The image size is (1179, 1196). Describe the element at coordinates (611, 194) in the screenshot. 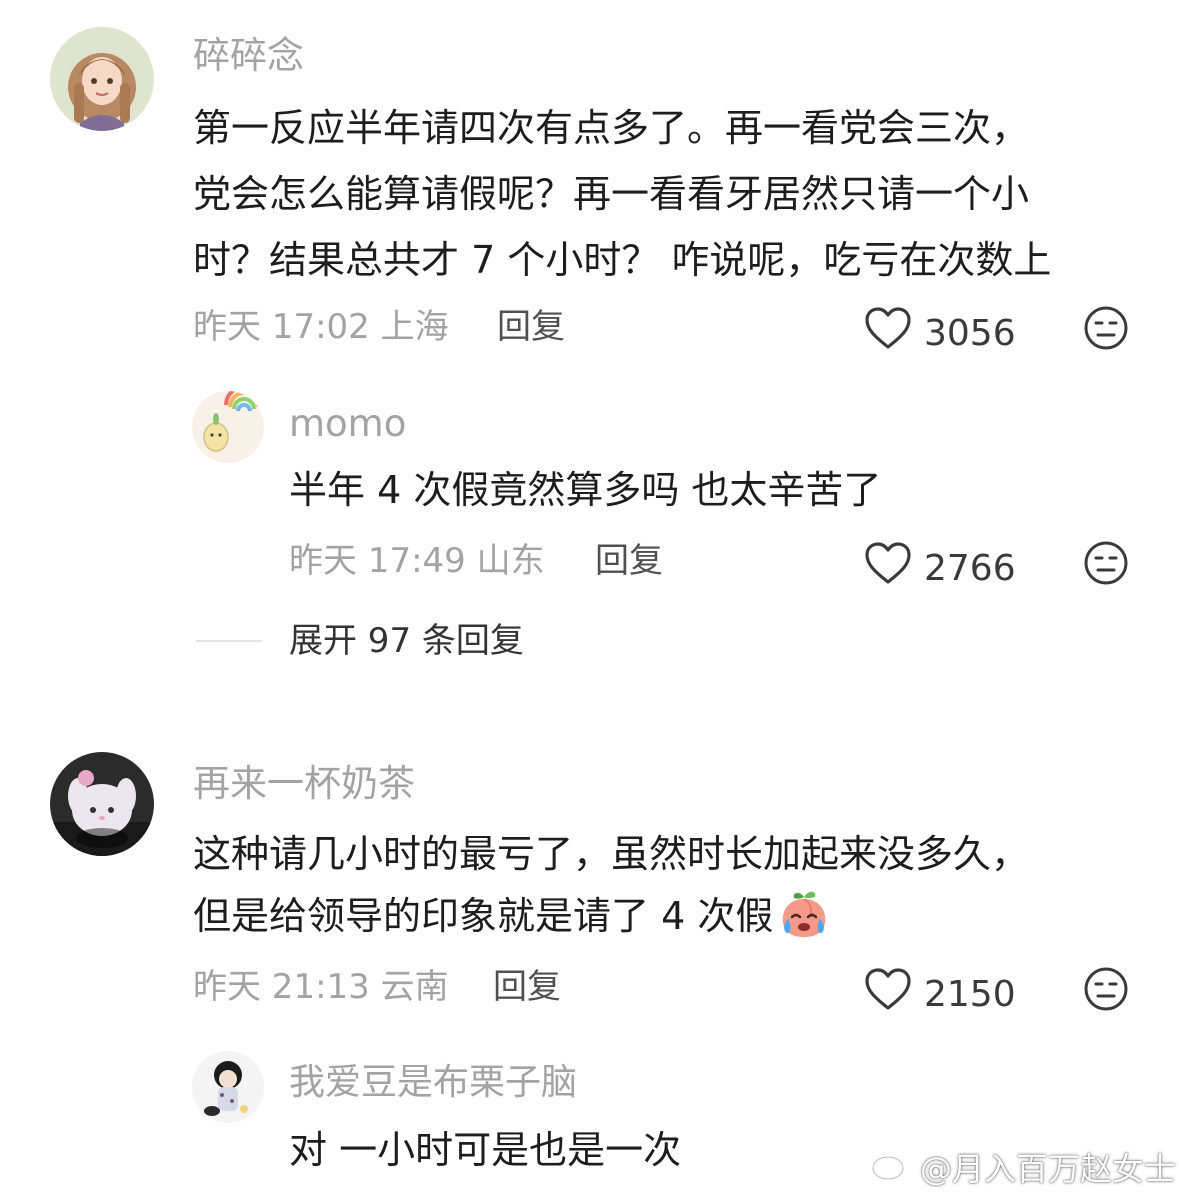

I see `comment-text-line: 党会怎么能算请假呢？再一看看牙居然只请一个小` at that location.